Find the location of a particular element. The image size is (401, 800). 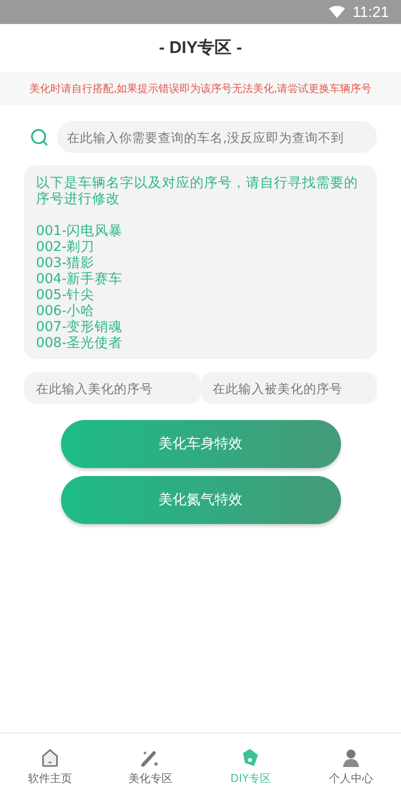

nav-tab: 个人中心 is located at coordinates (350, 767).